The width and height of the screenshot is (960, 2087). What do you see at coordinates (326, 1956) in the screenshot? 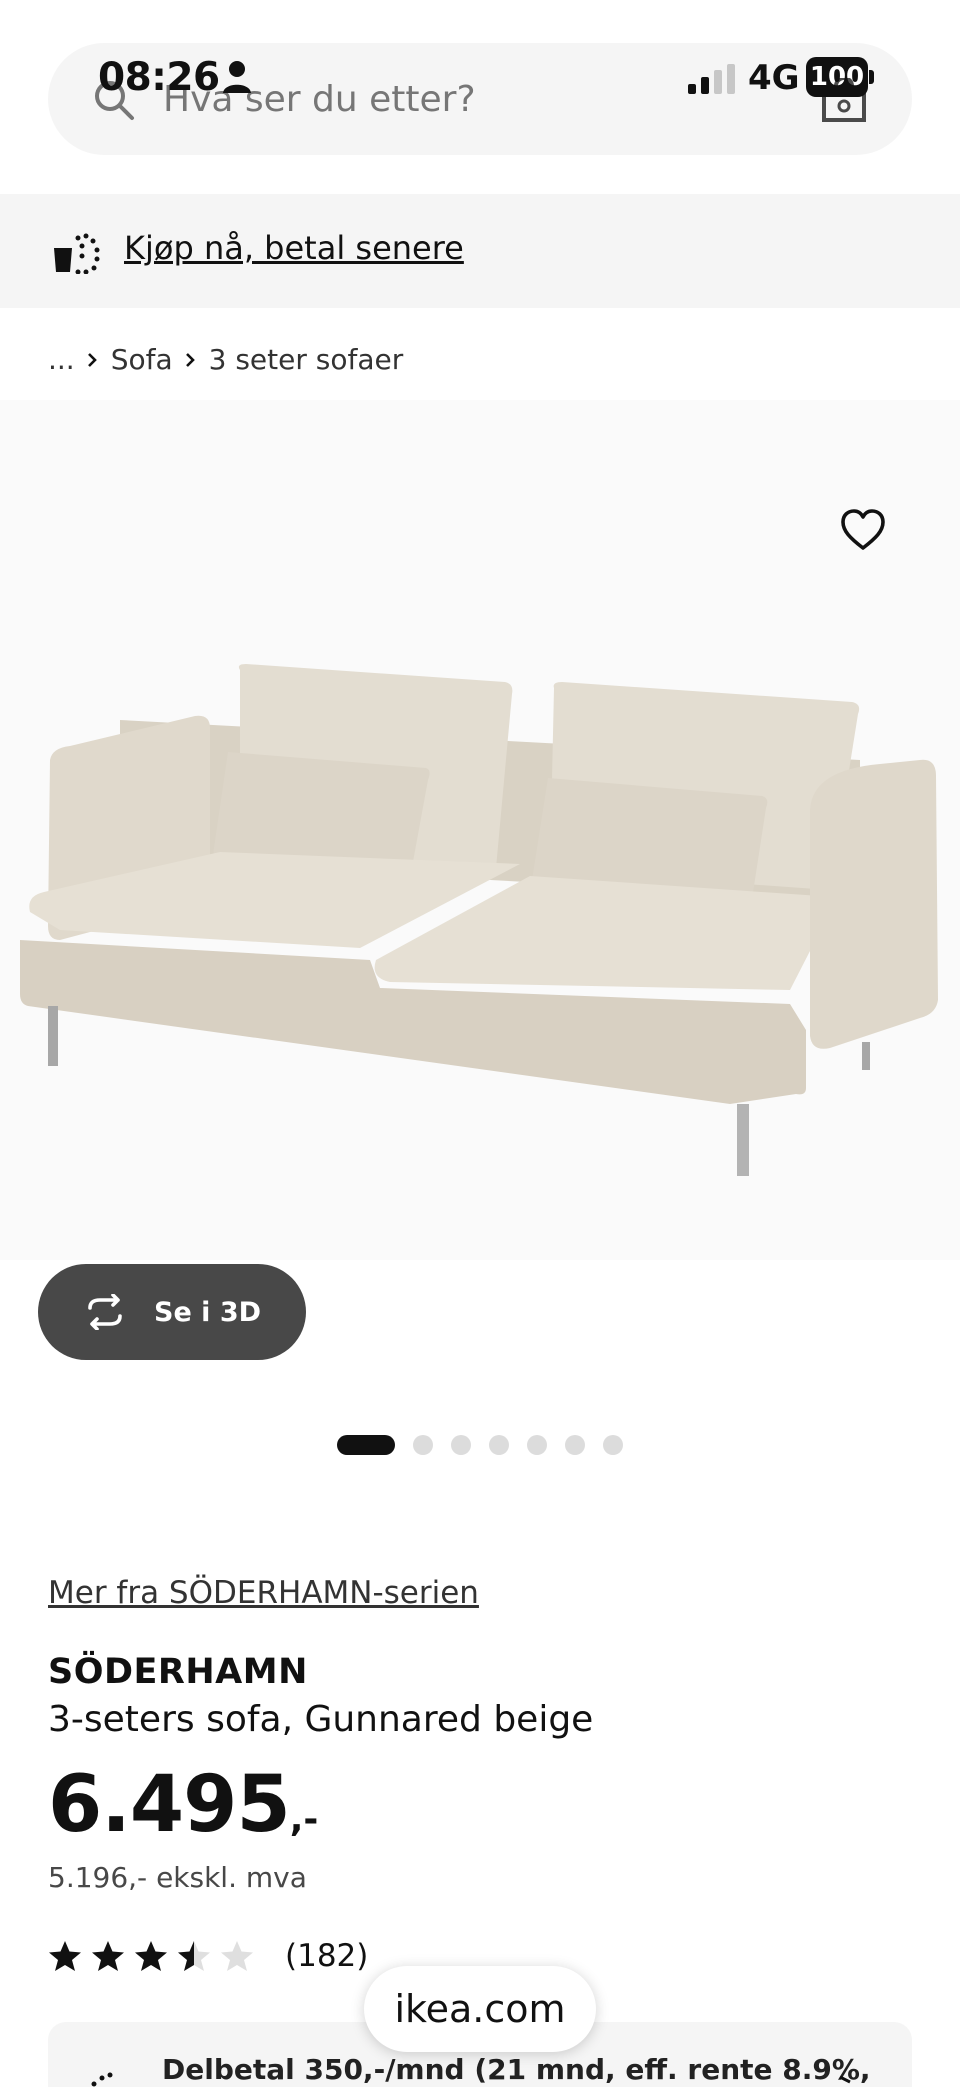
I see `review-count: (182)` at bounding box center [326, 1956].